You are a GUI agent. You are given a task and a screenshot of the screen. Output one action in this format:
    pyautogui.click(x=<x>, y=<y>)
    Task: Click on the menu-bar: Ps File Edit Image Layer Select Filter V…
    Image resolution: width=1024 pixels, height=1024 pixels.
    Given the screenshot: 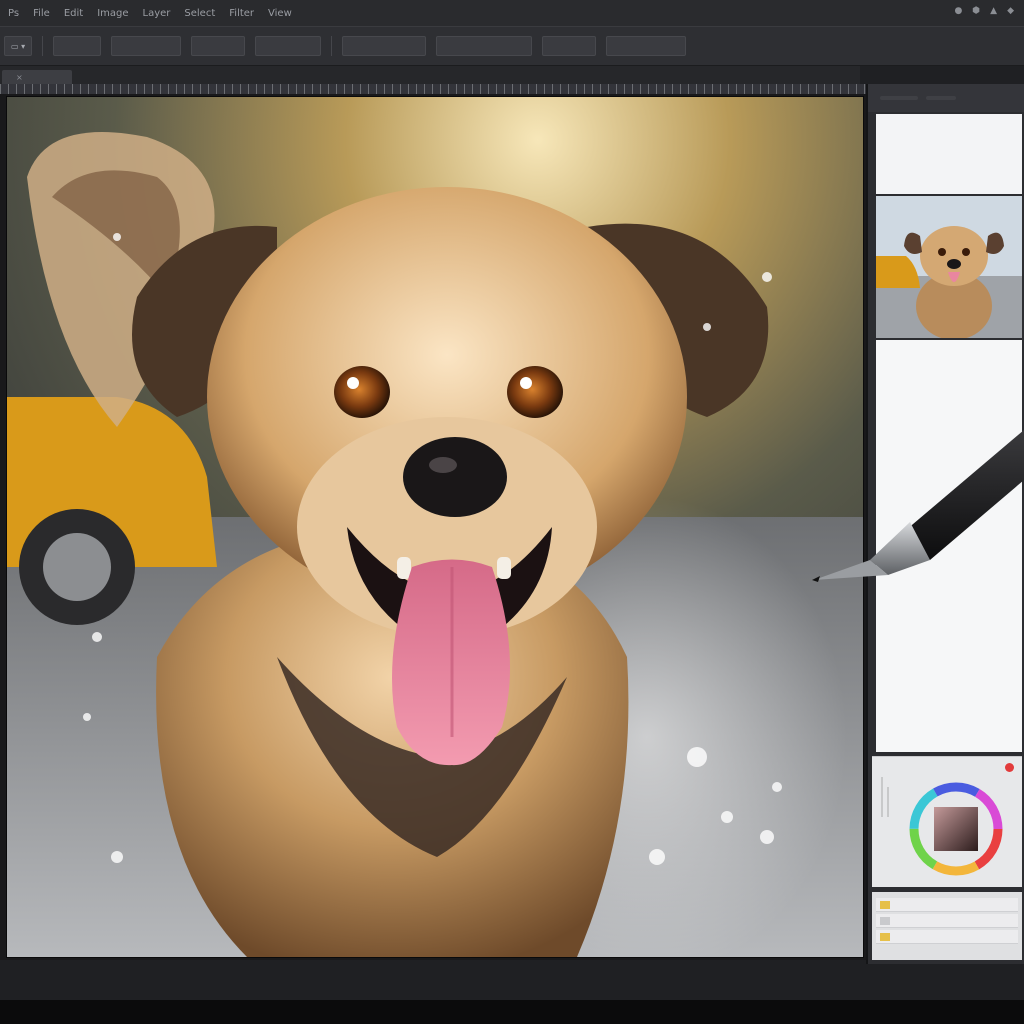 What is the action you would take?
    pyautogui.click(x=512, y=13)
    